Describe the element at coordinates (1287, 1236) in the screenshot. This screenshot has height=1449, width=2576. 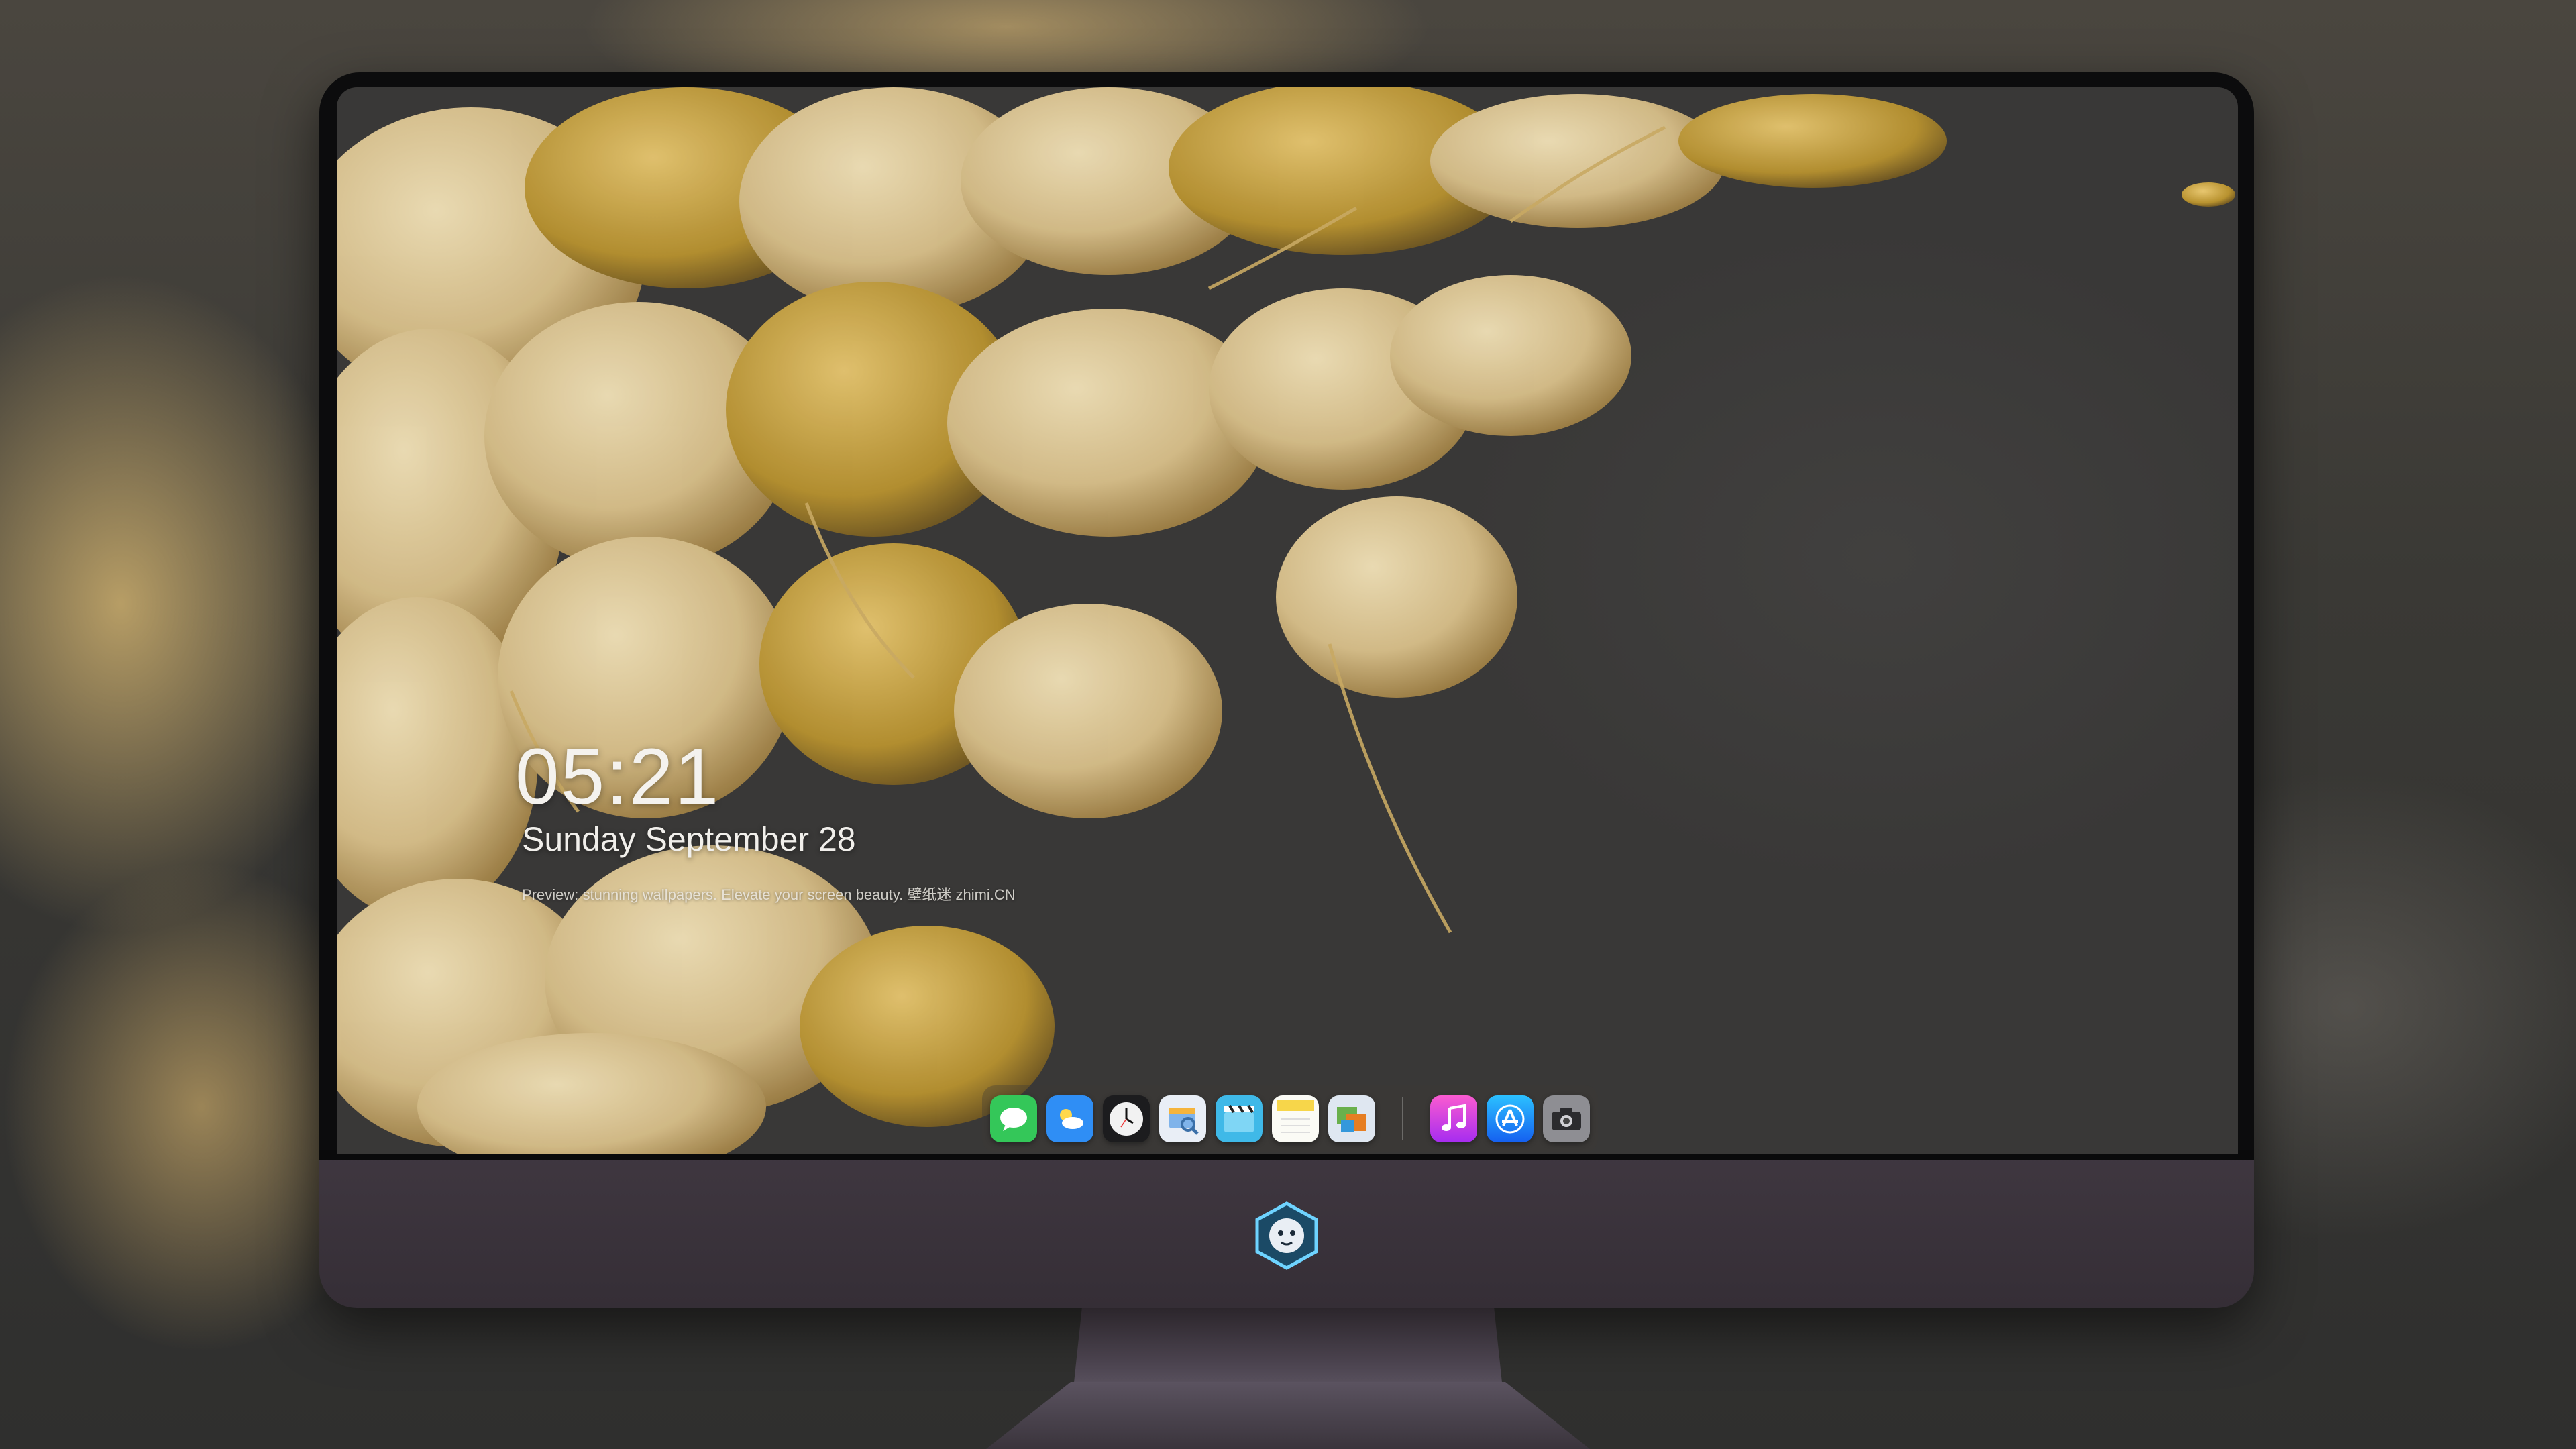
I see `brand-logo-icon` at that location.